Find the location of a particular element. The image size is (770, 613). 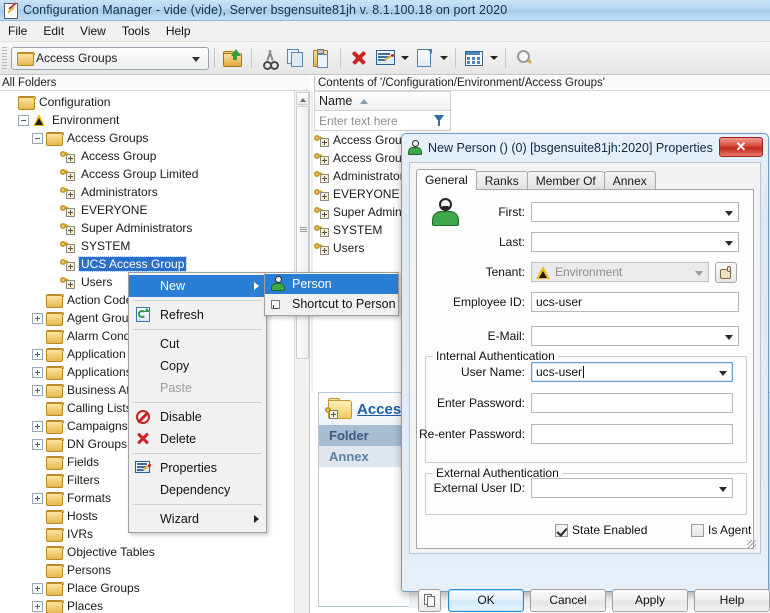

tree-item: Places is located at coordinates (147, 605).